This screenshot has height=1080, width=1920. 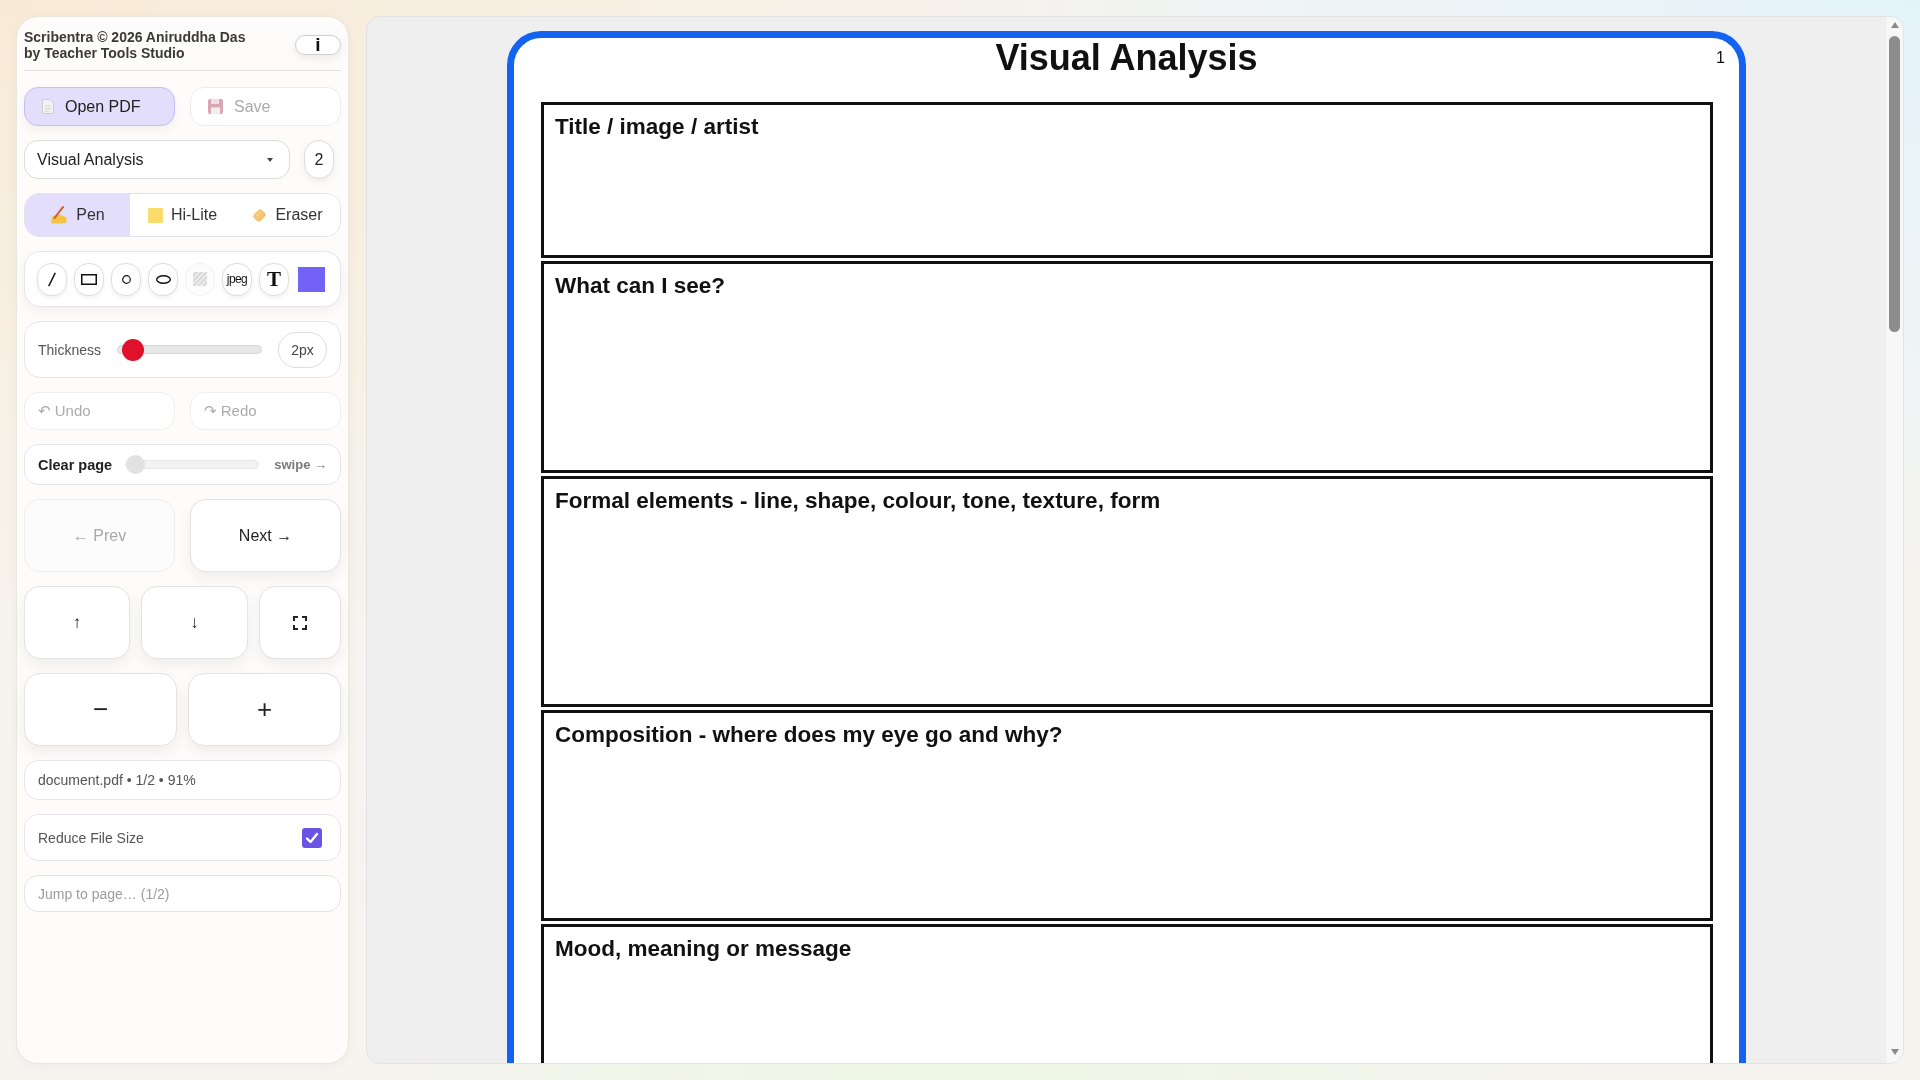 What do you see at coordinates (300, 622) in the screenshot?
I see `fullscreen-icon` at bounding box center [300, 622].